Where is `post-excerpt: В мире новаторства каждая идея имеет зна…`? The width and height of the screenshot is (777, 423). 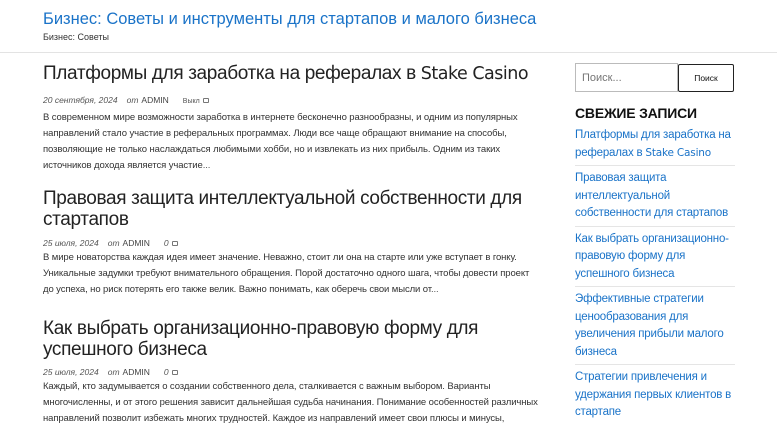
post-excerpt: В мире новаторства каждая идея имеет зна… is located at coordinates (292, 274).